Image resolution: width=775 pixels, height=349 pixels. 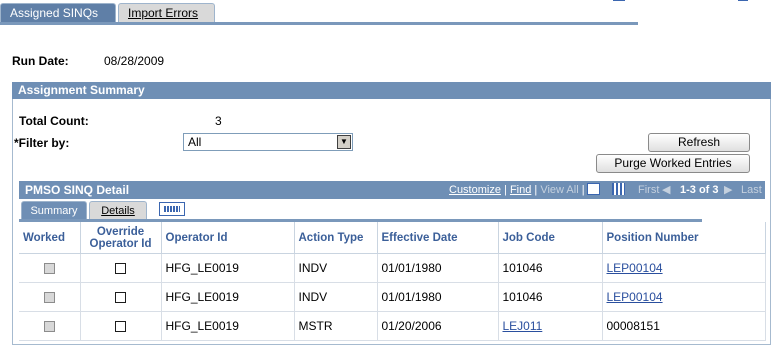 I want to click on tab-assigned-sinqs: Assigned SINQs, so click(x=58, y=12).